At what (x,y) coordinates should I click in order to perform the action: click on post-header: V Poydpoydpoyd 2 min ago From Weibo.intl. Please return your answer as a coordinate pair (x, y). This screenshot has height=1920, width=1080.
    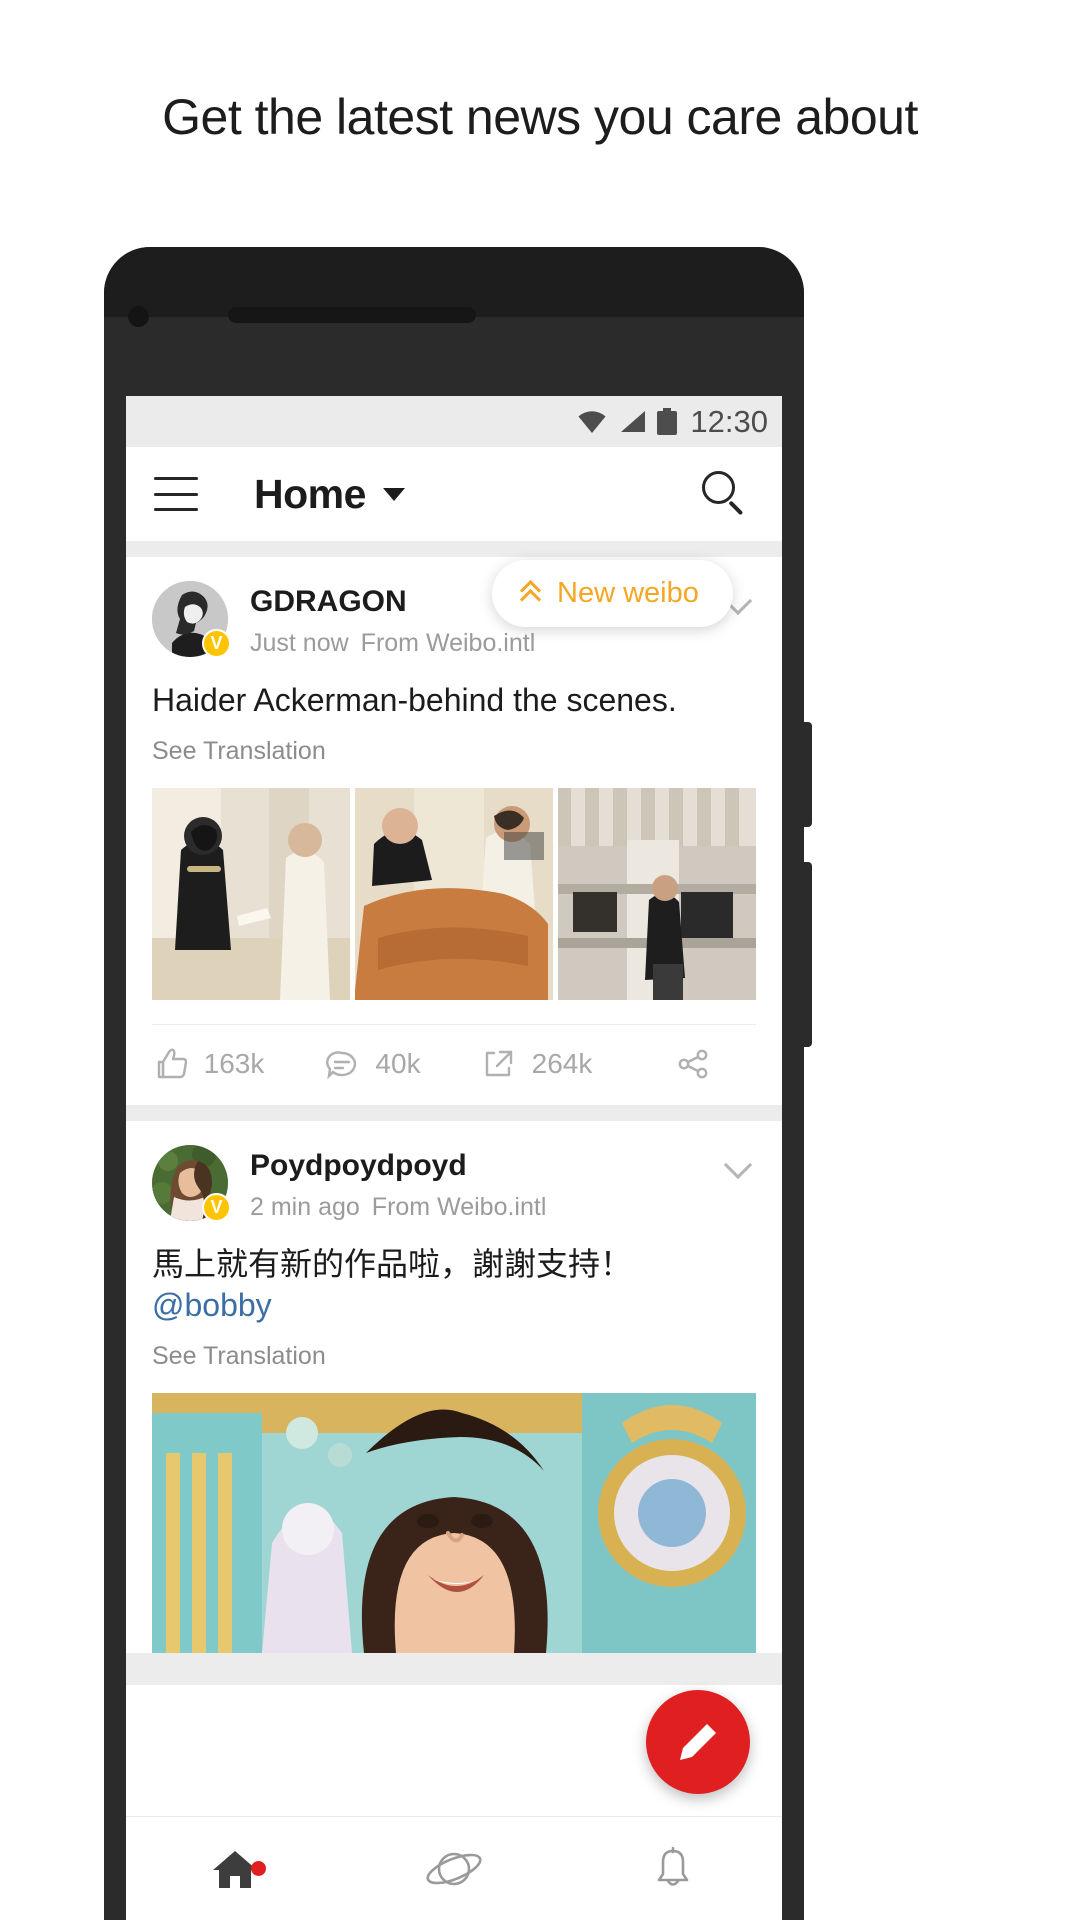
    Looking at the image, I should click on (454, 1171).